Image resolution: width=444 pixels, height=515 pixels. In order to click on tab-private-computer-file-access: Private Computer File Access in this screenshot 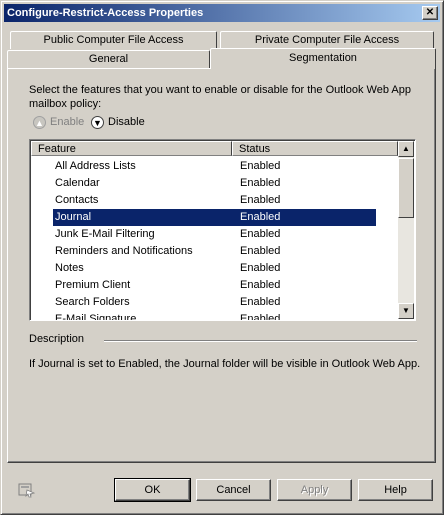, I will do `click(327, 40)`.